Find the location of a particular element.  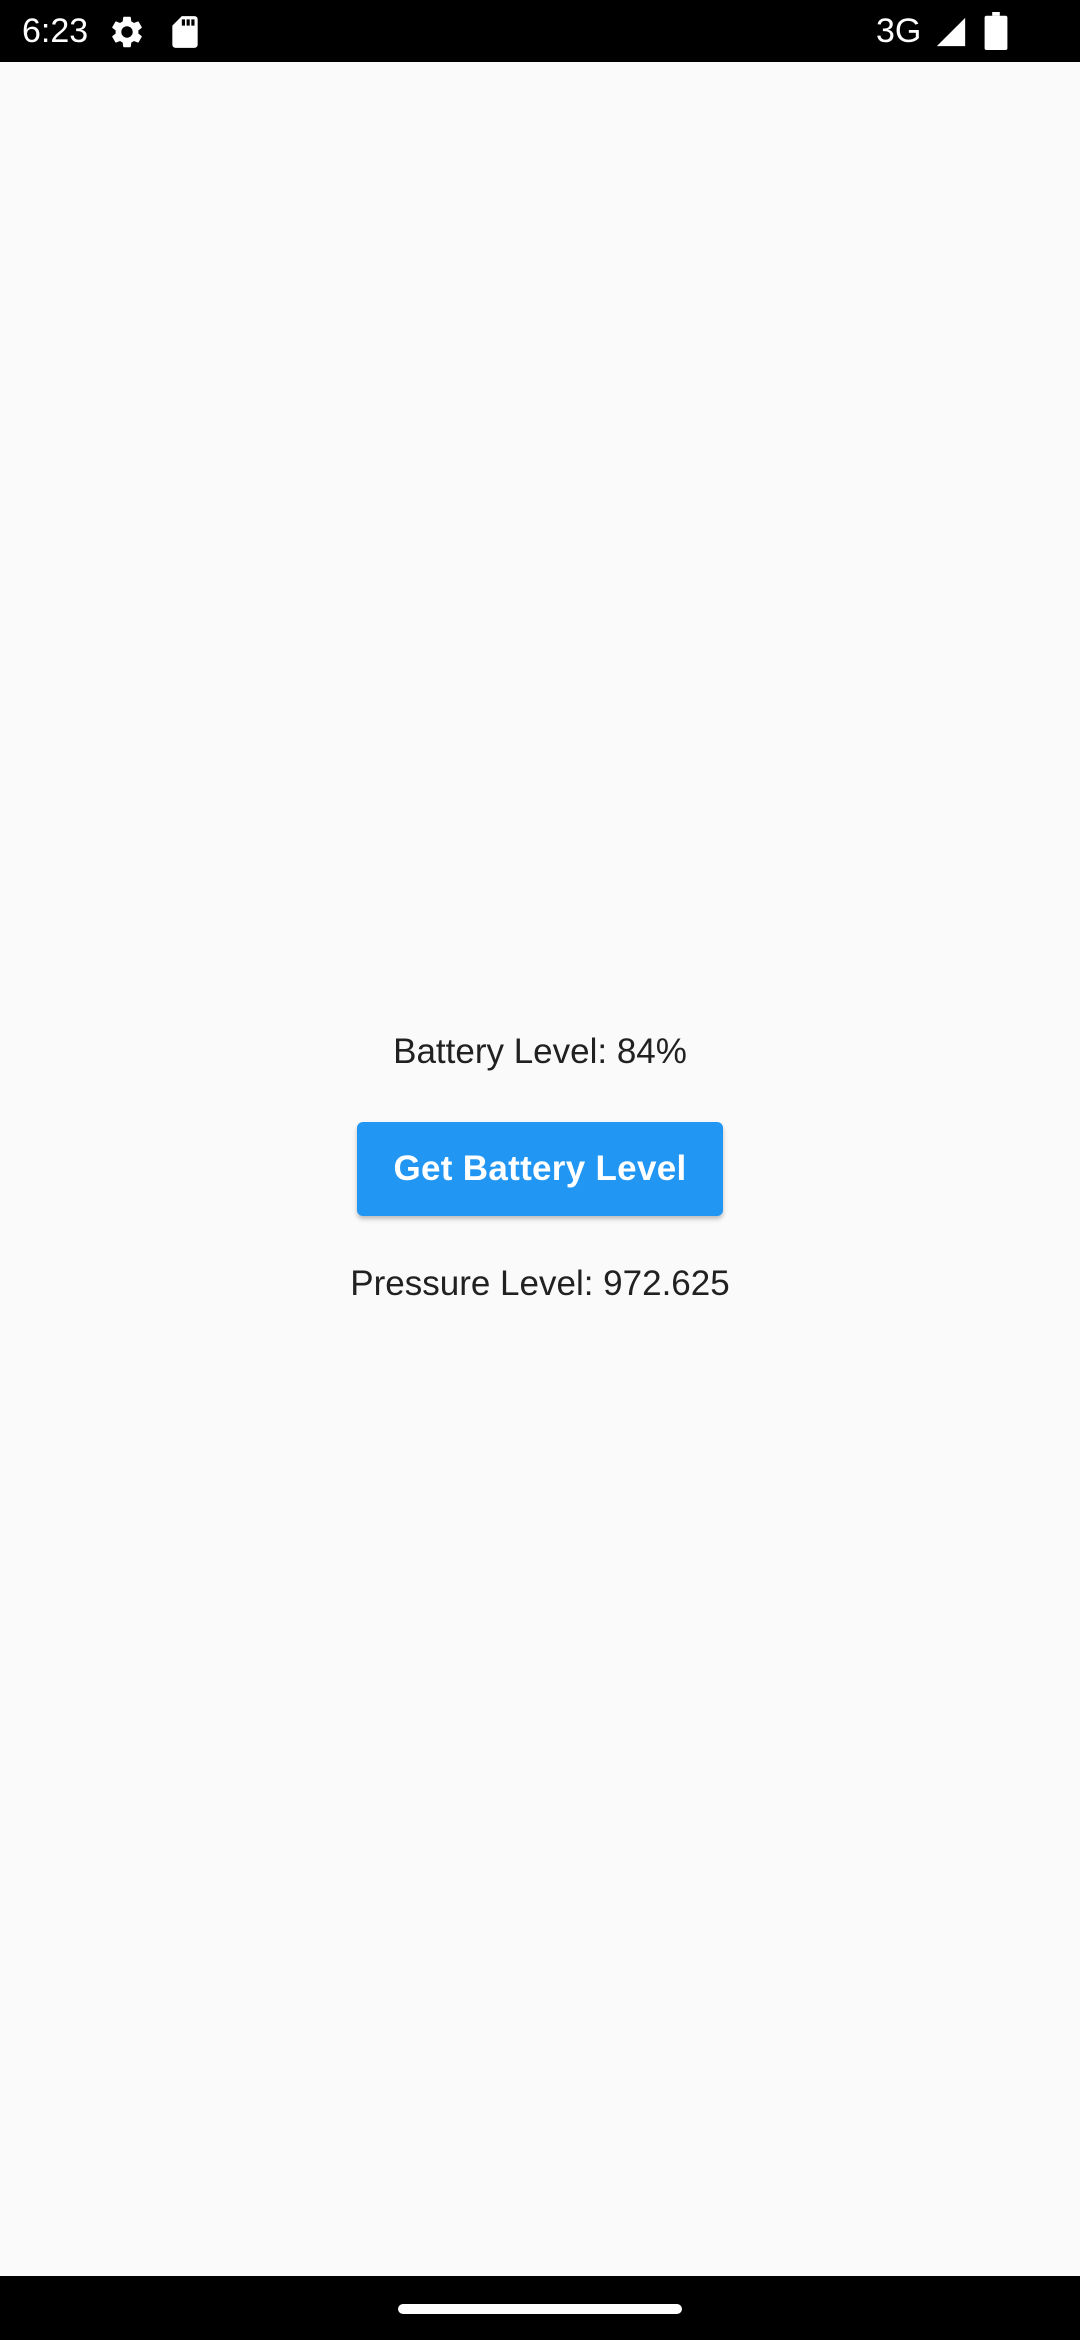

home-gesture-handle is located at coordinates (540, 2309).